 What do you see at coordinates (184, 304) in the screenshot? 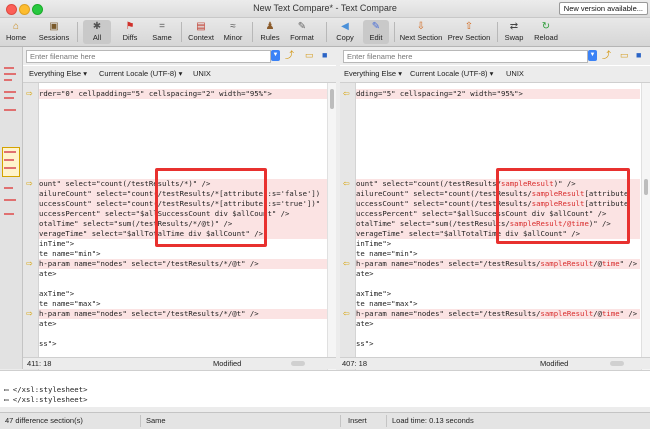
I see `left-code-line: te name="max">` at bounding box center [184, 304].